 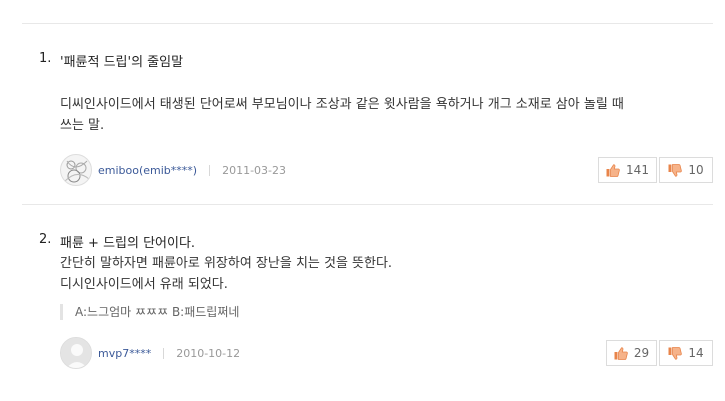 I want to click on entry-divider, so click(x=367, y=204).